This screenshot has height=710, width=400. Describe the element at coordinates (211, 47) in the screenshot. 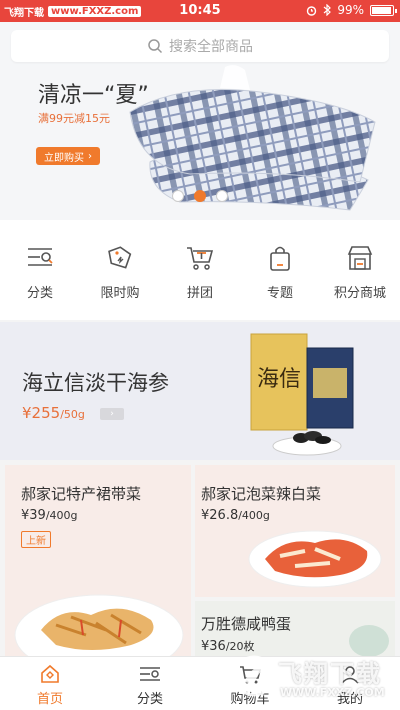

I see `search-placeholder: 搜索全部商品` at that location.